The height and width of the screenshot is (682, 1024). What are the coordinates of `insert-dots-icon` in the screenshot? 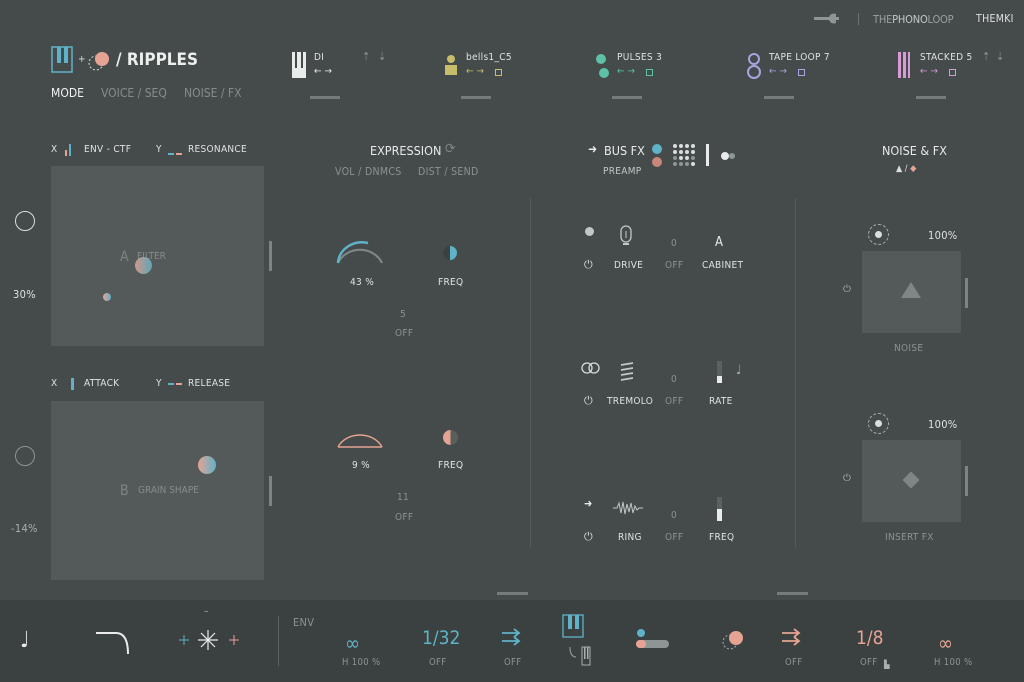 It's located at (878, 423).